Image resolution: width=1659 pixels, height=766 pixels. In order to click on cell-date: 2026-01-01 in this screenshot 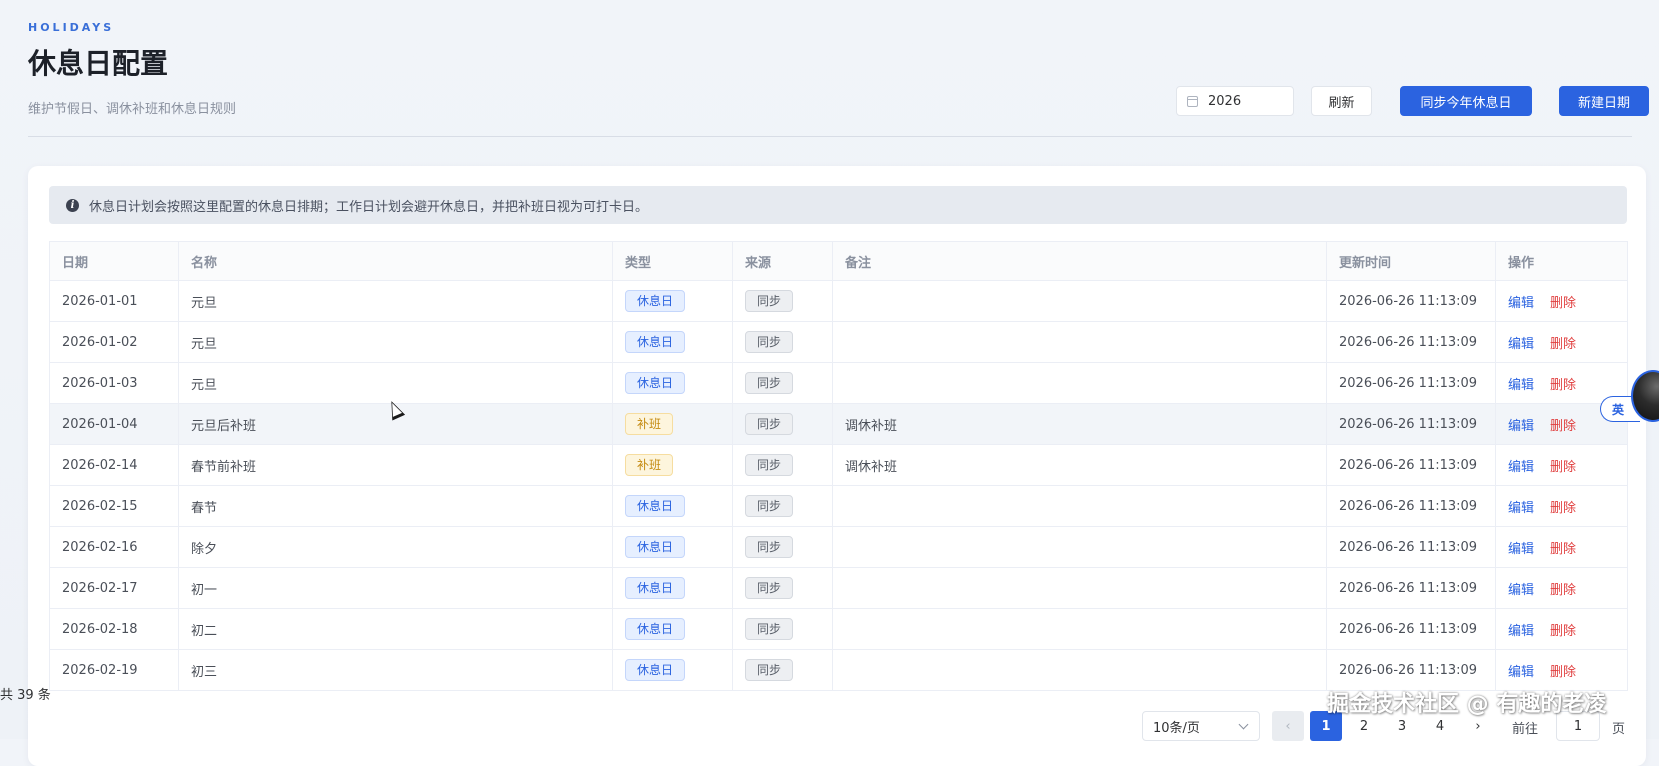, I will do `click(114, 301)`.